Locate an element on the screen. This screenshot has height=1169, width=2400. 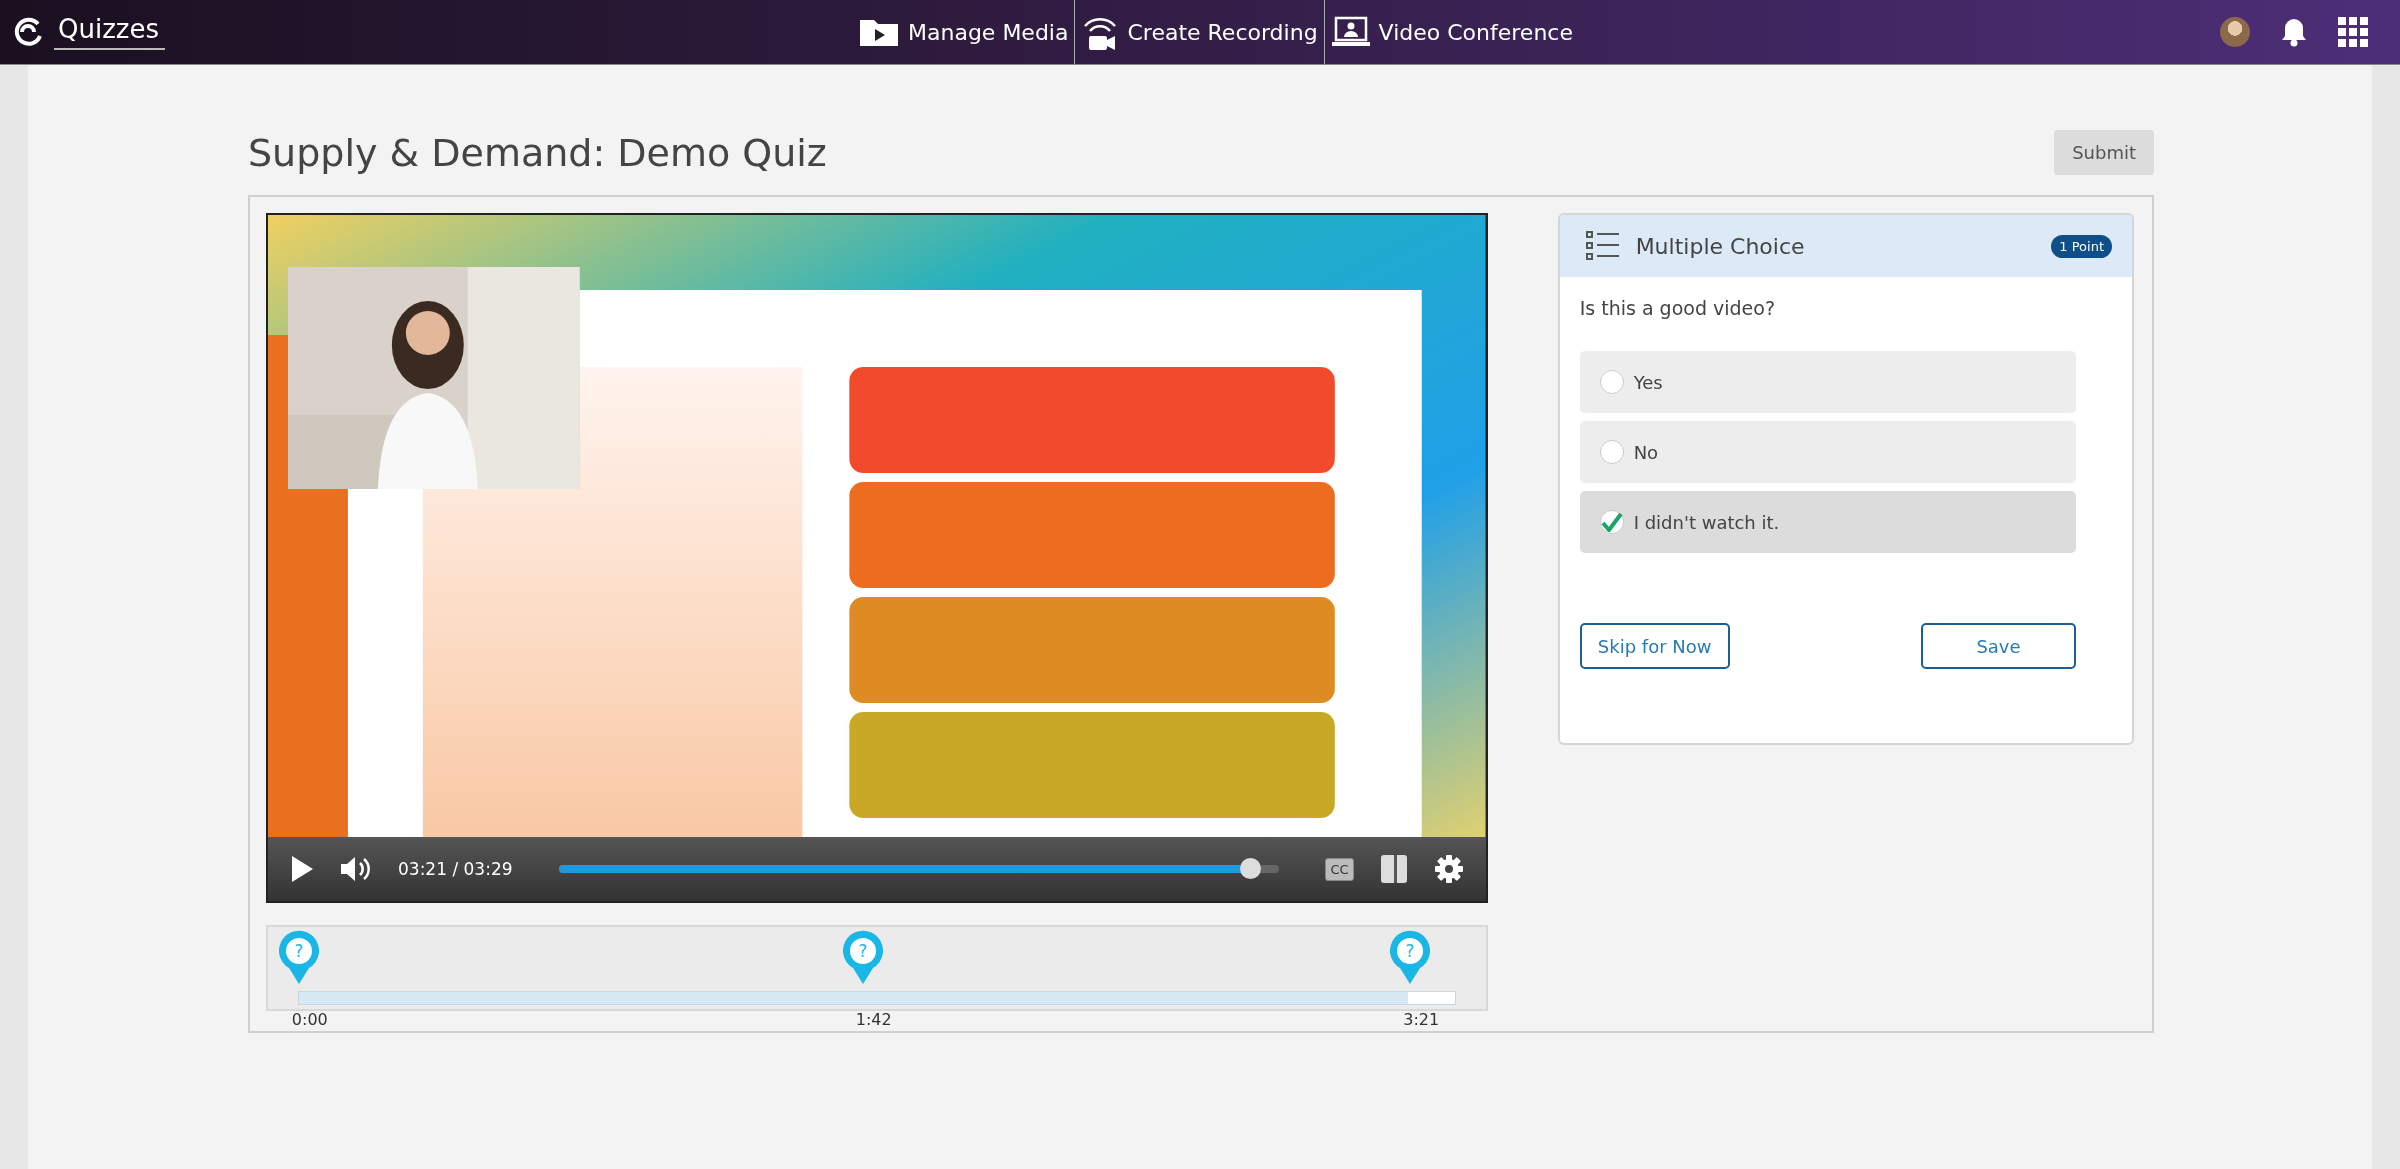
play-icon is located at coordinates (302, 869).